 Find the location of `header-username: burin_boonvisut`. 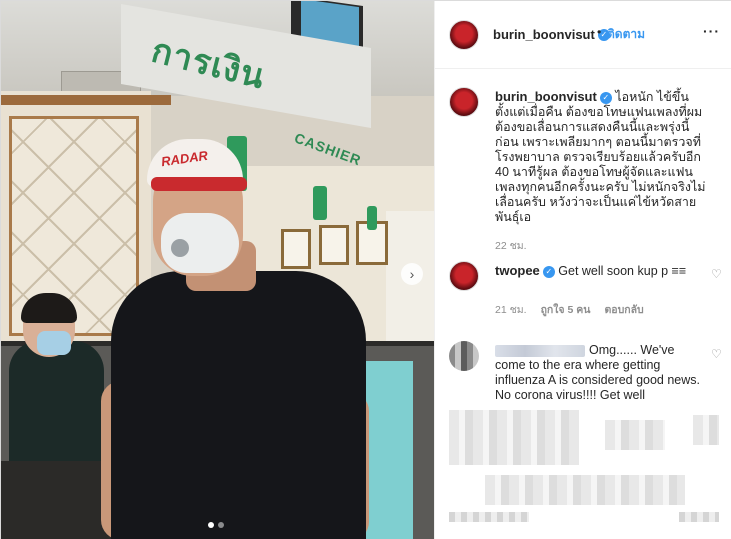

header-username: burin_boonvisut is located at coordinates (544, 34).